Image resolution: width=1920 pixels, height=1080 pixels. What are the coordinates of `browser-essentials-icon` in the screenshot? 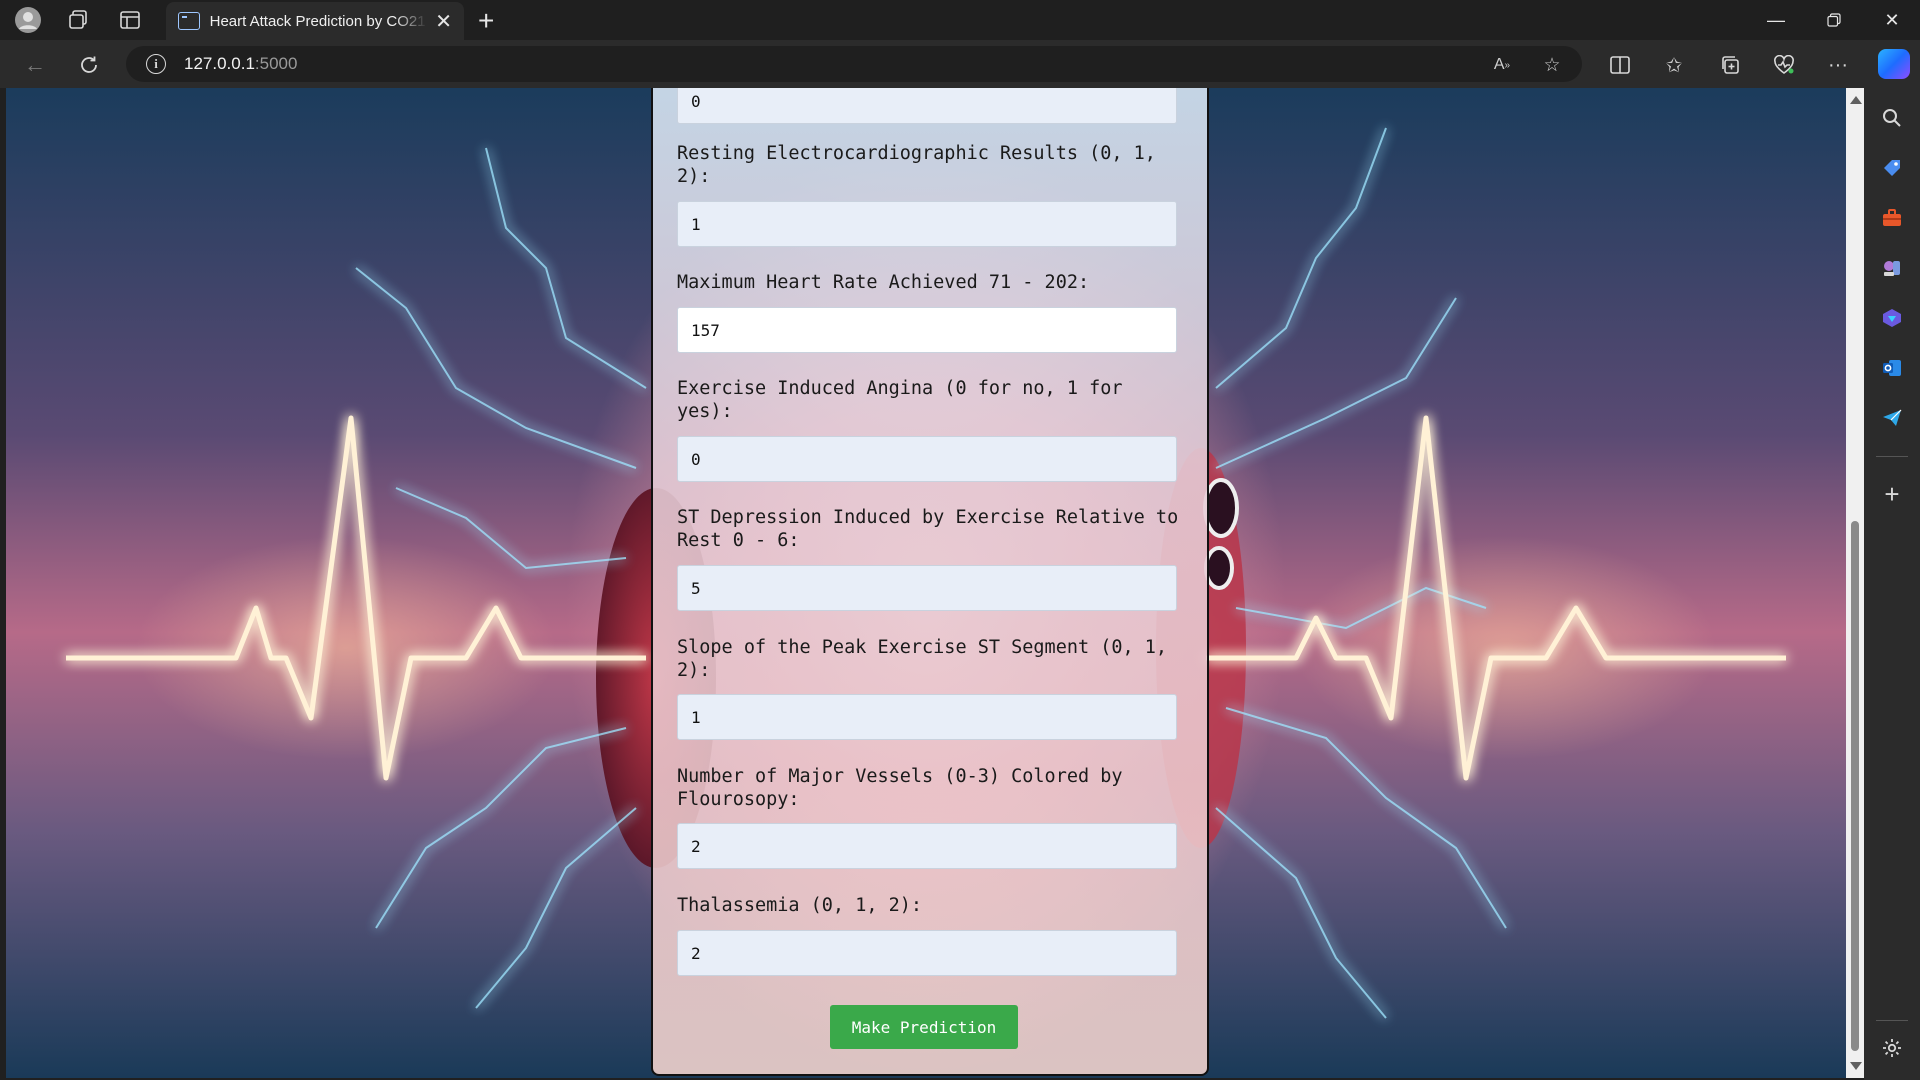 It's located at (1784, 65).